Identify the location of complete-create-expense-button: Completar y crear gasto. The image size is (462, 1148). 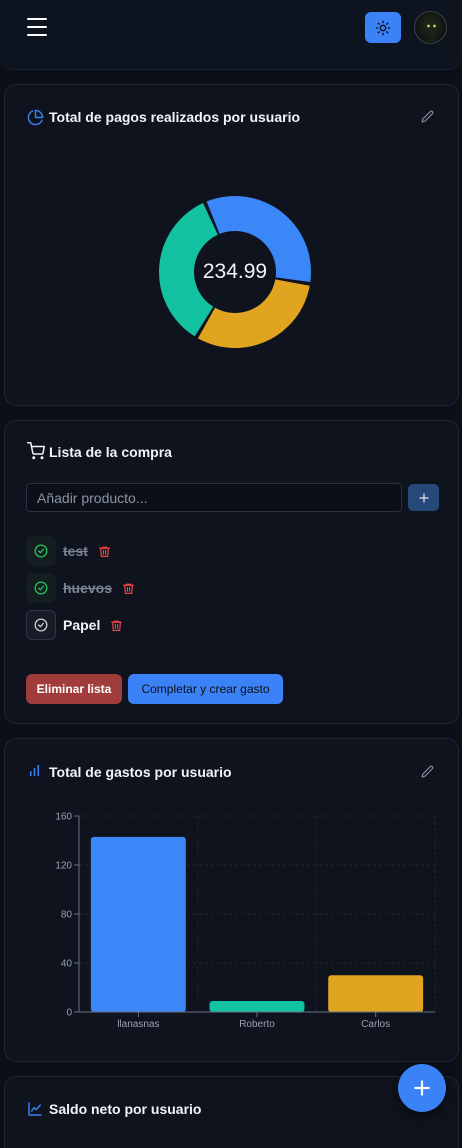
(205, 689).